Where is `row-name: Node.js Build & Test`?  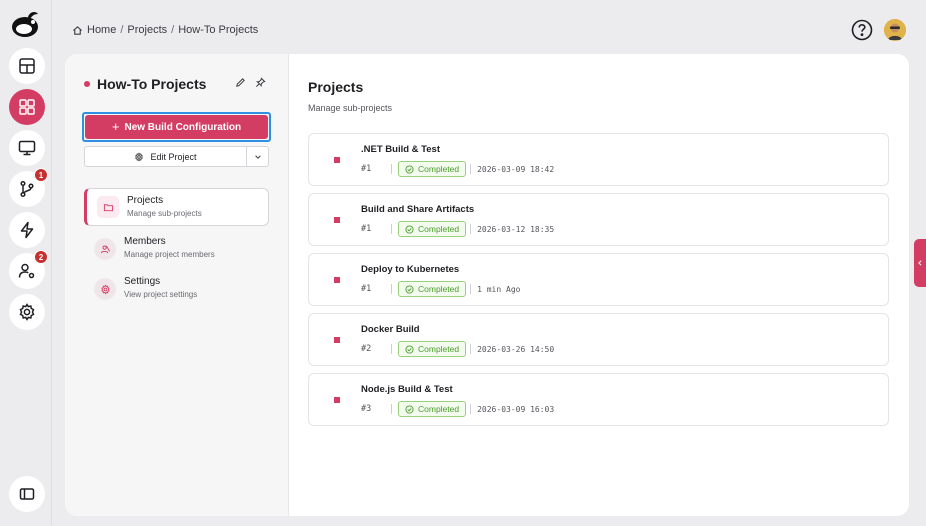 row-name: Node.js Build & Test is located at coordinates (407, 389).